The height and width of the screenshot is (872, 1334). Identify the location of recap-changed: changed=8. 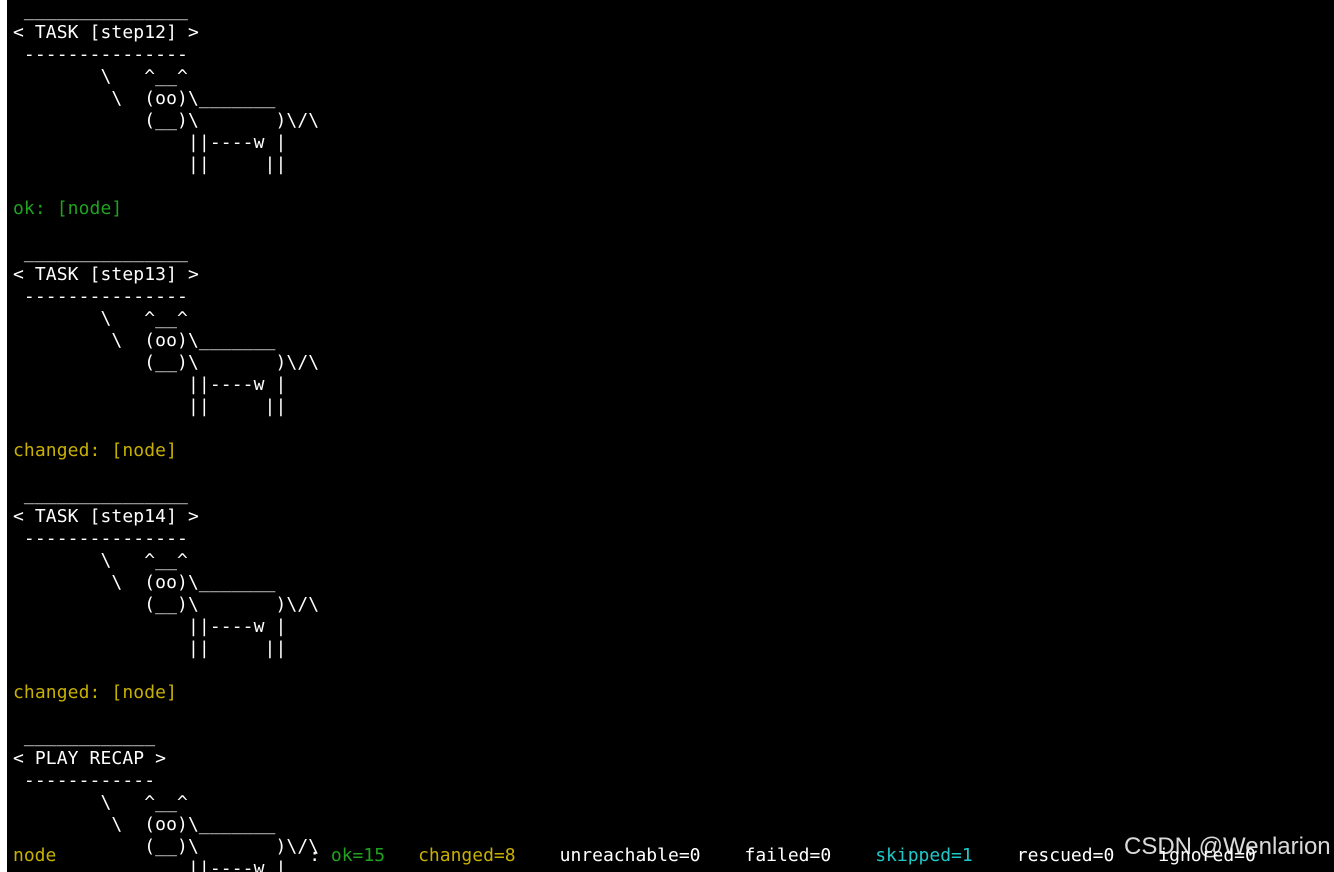
(467, 855).